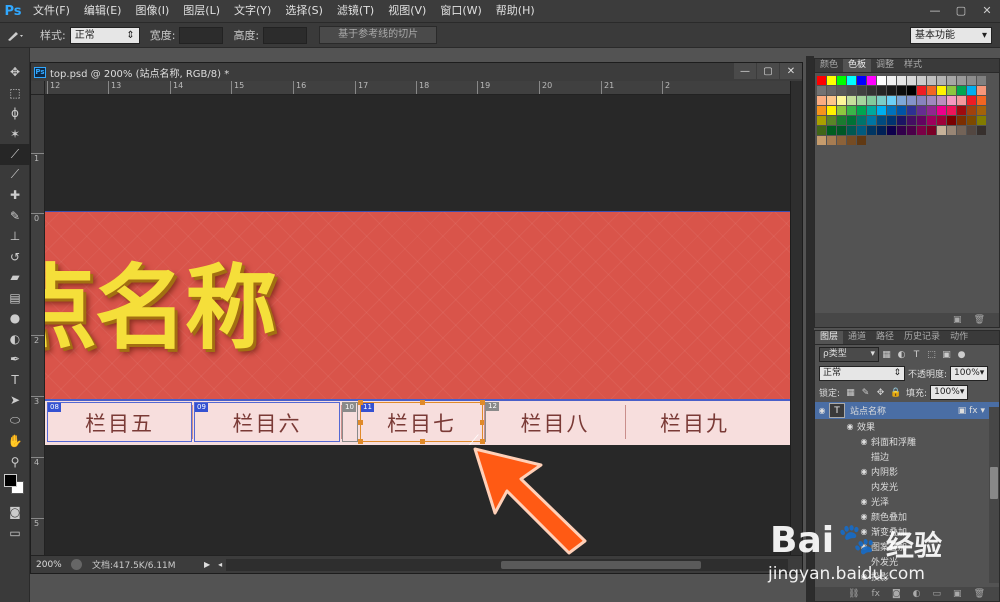 The image size is (1000, 602). Describe the element at coordinates (15, 113) in the screenshot. I see `lasso-tool-icon: ϕ` at that location.